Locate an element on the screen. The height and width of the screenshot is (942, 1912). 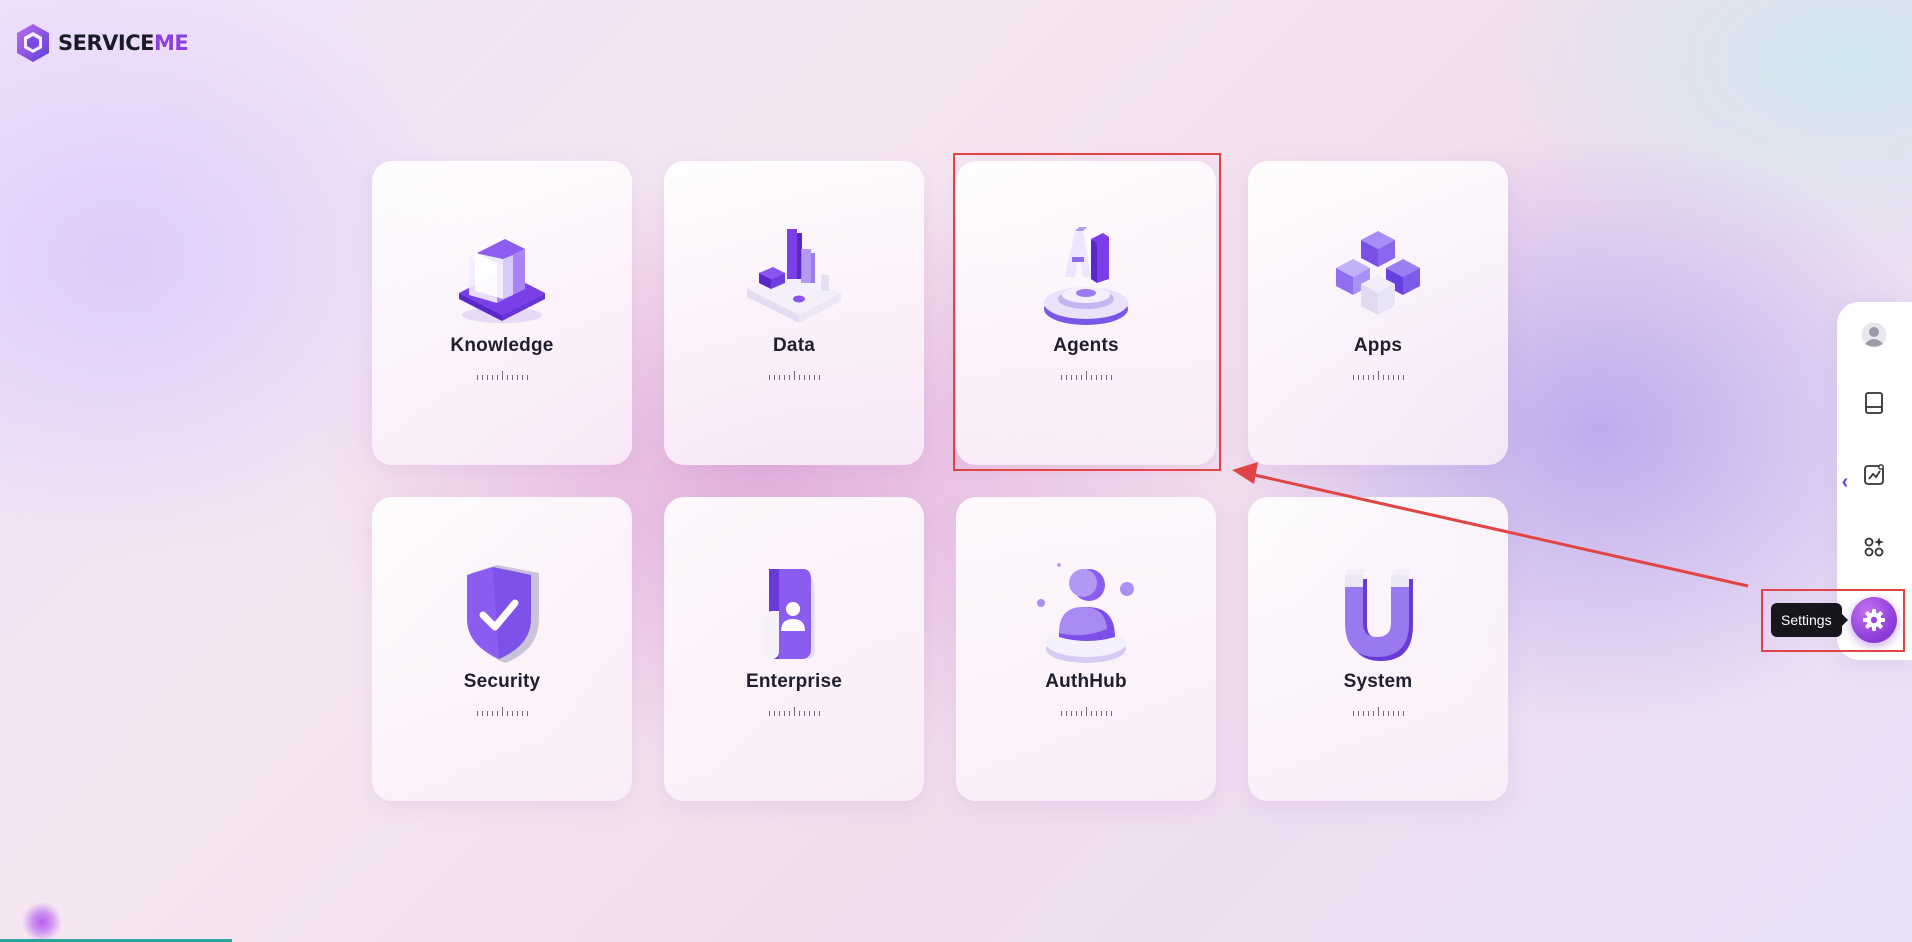
trend-chart-icon is located at coordinates (1874, 474).